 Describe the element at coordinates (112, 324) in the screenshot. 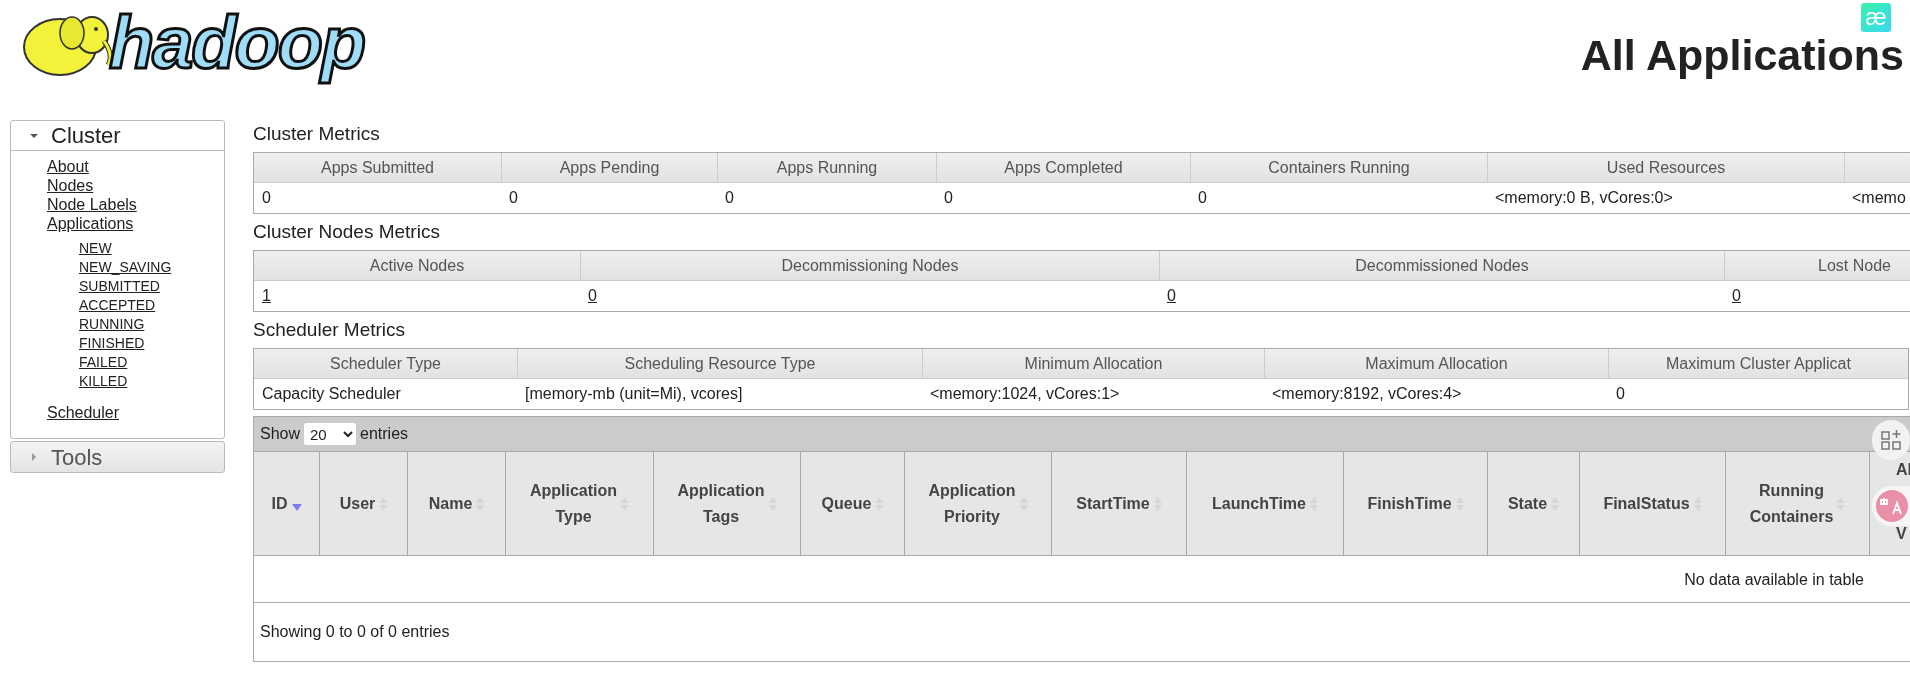

I see `nav-link: RUNNING` at that location.